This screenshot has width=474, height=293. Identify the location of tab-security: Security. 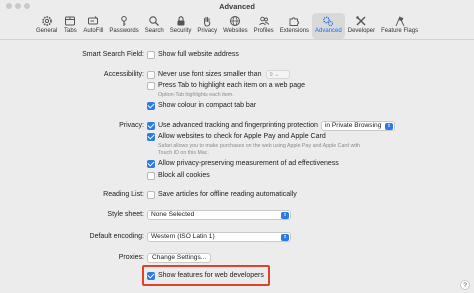
(181, 26).